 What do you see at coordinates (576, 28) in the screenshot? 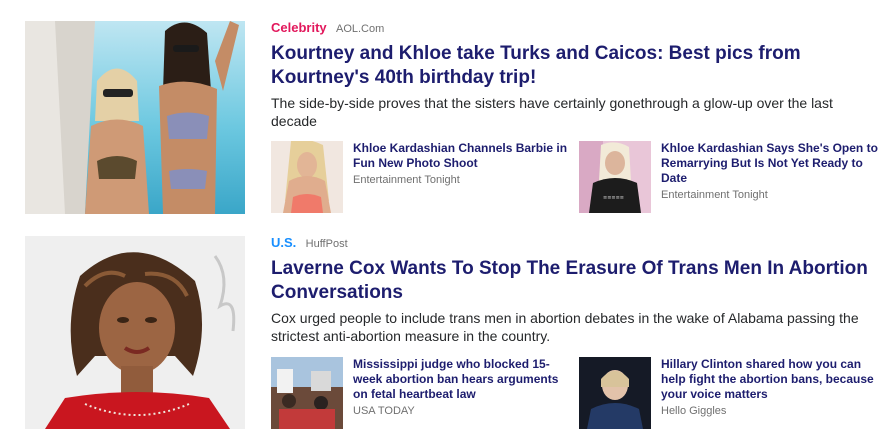
I see `story-meta: Celebrity AOL.Com` at bounding box center [576, 28].